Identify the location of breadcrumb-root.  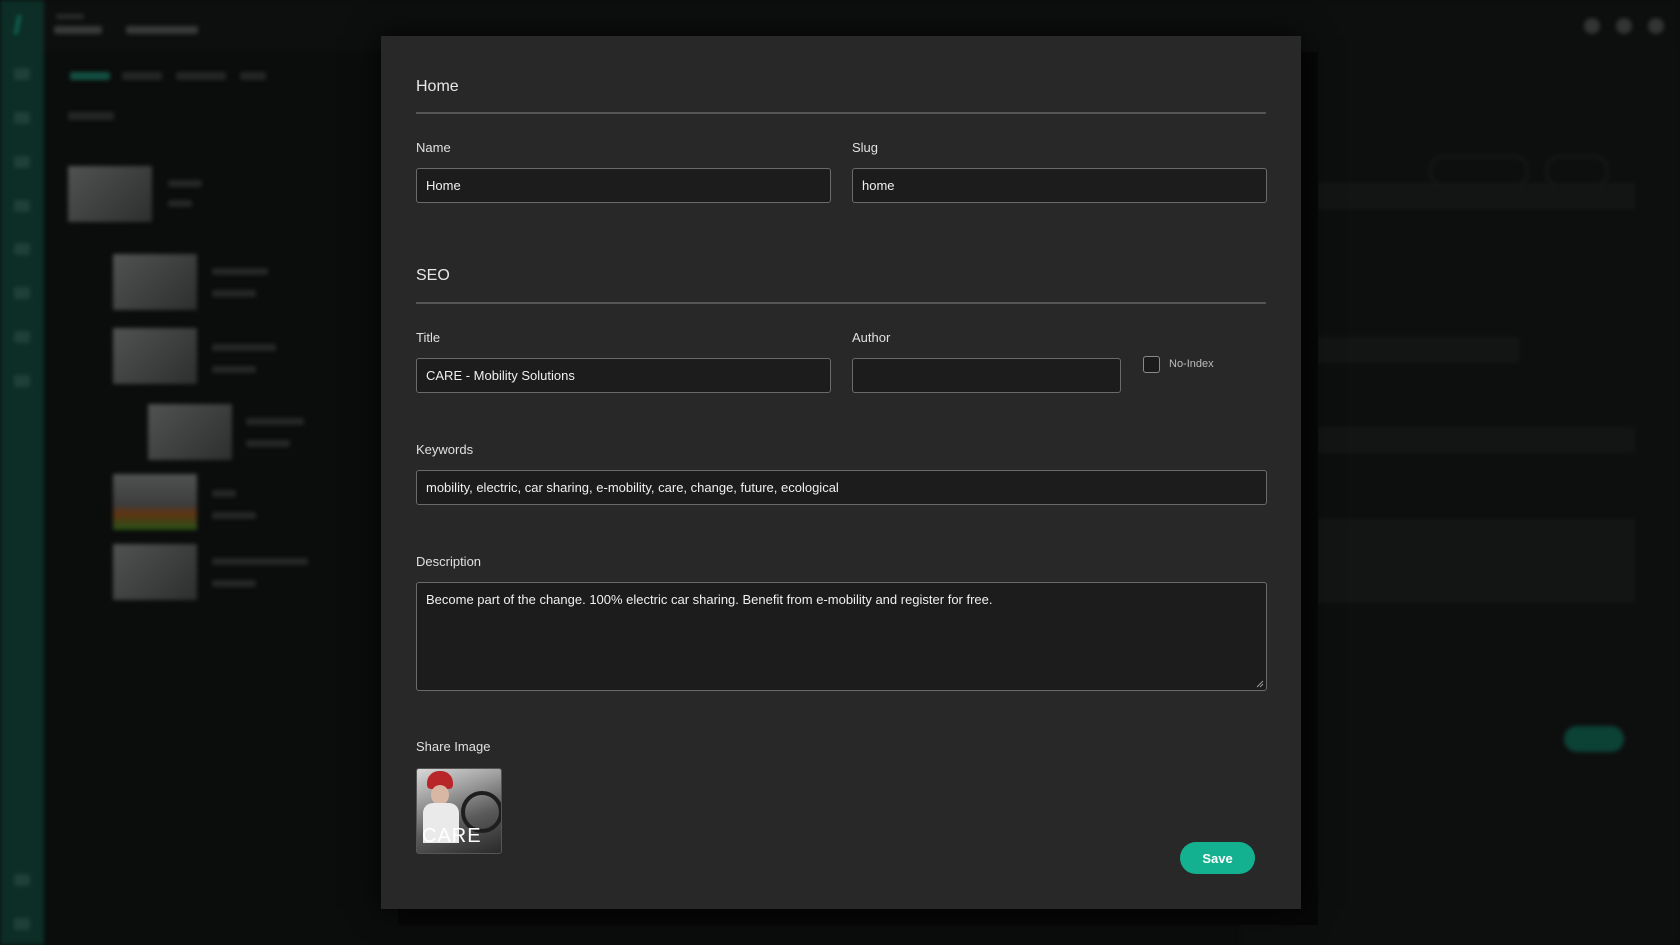
(78, 30).